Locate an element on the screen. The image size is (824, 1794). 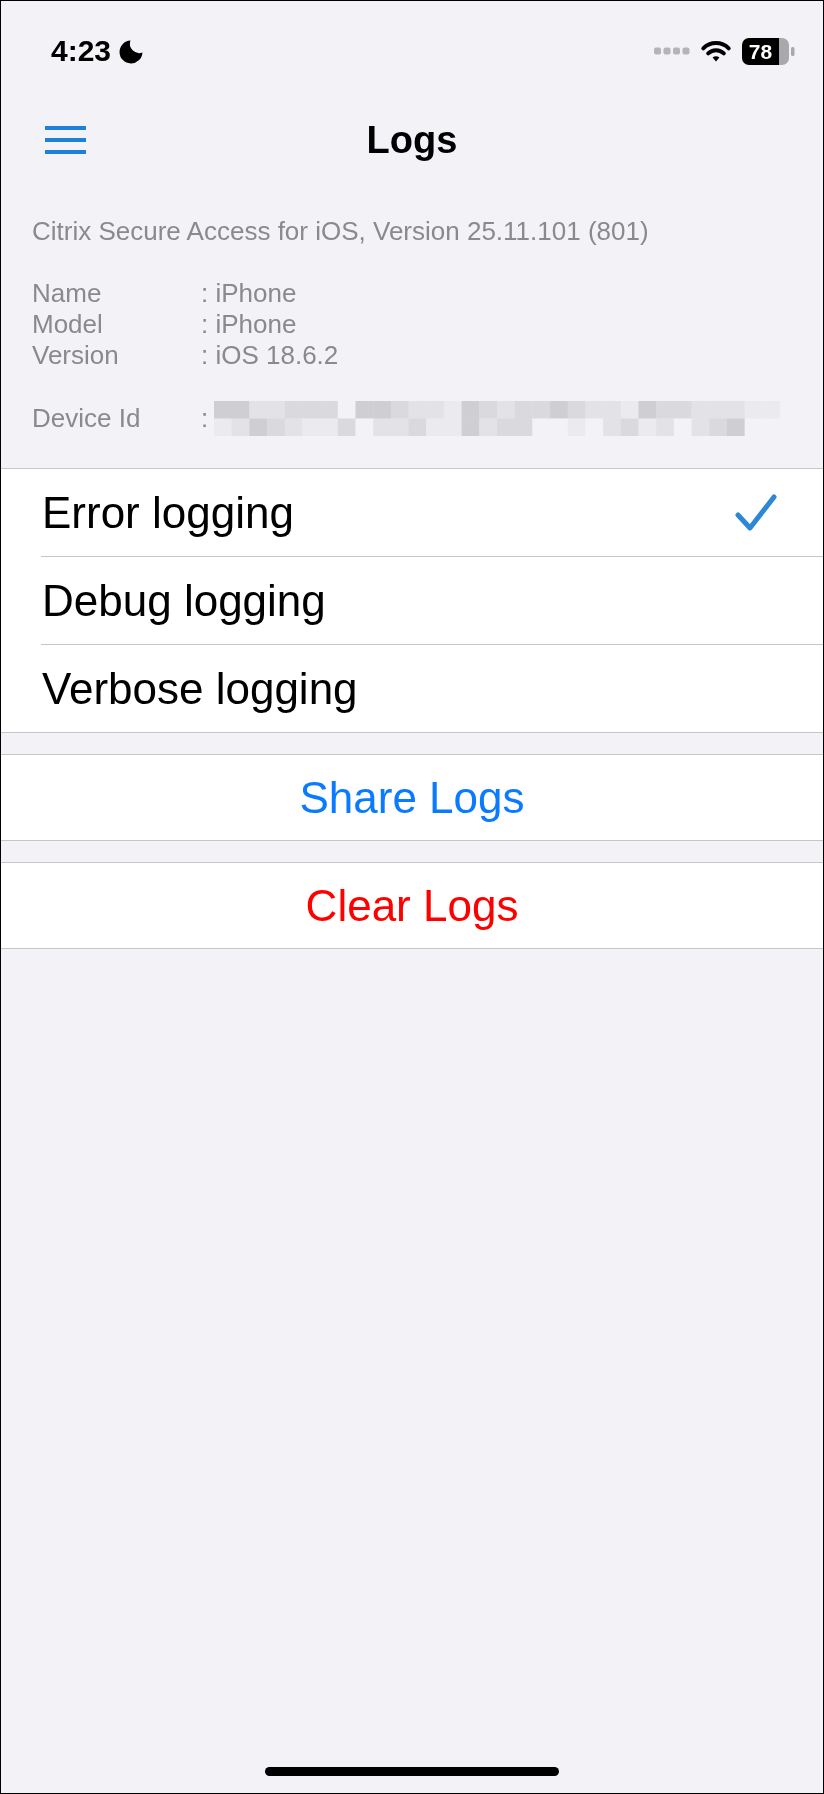
signal-icon is located at coordinates (672, 51).